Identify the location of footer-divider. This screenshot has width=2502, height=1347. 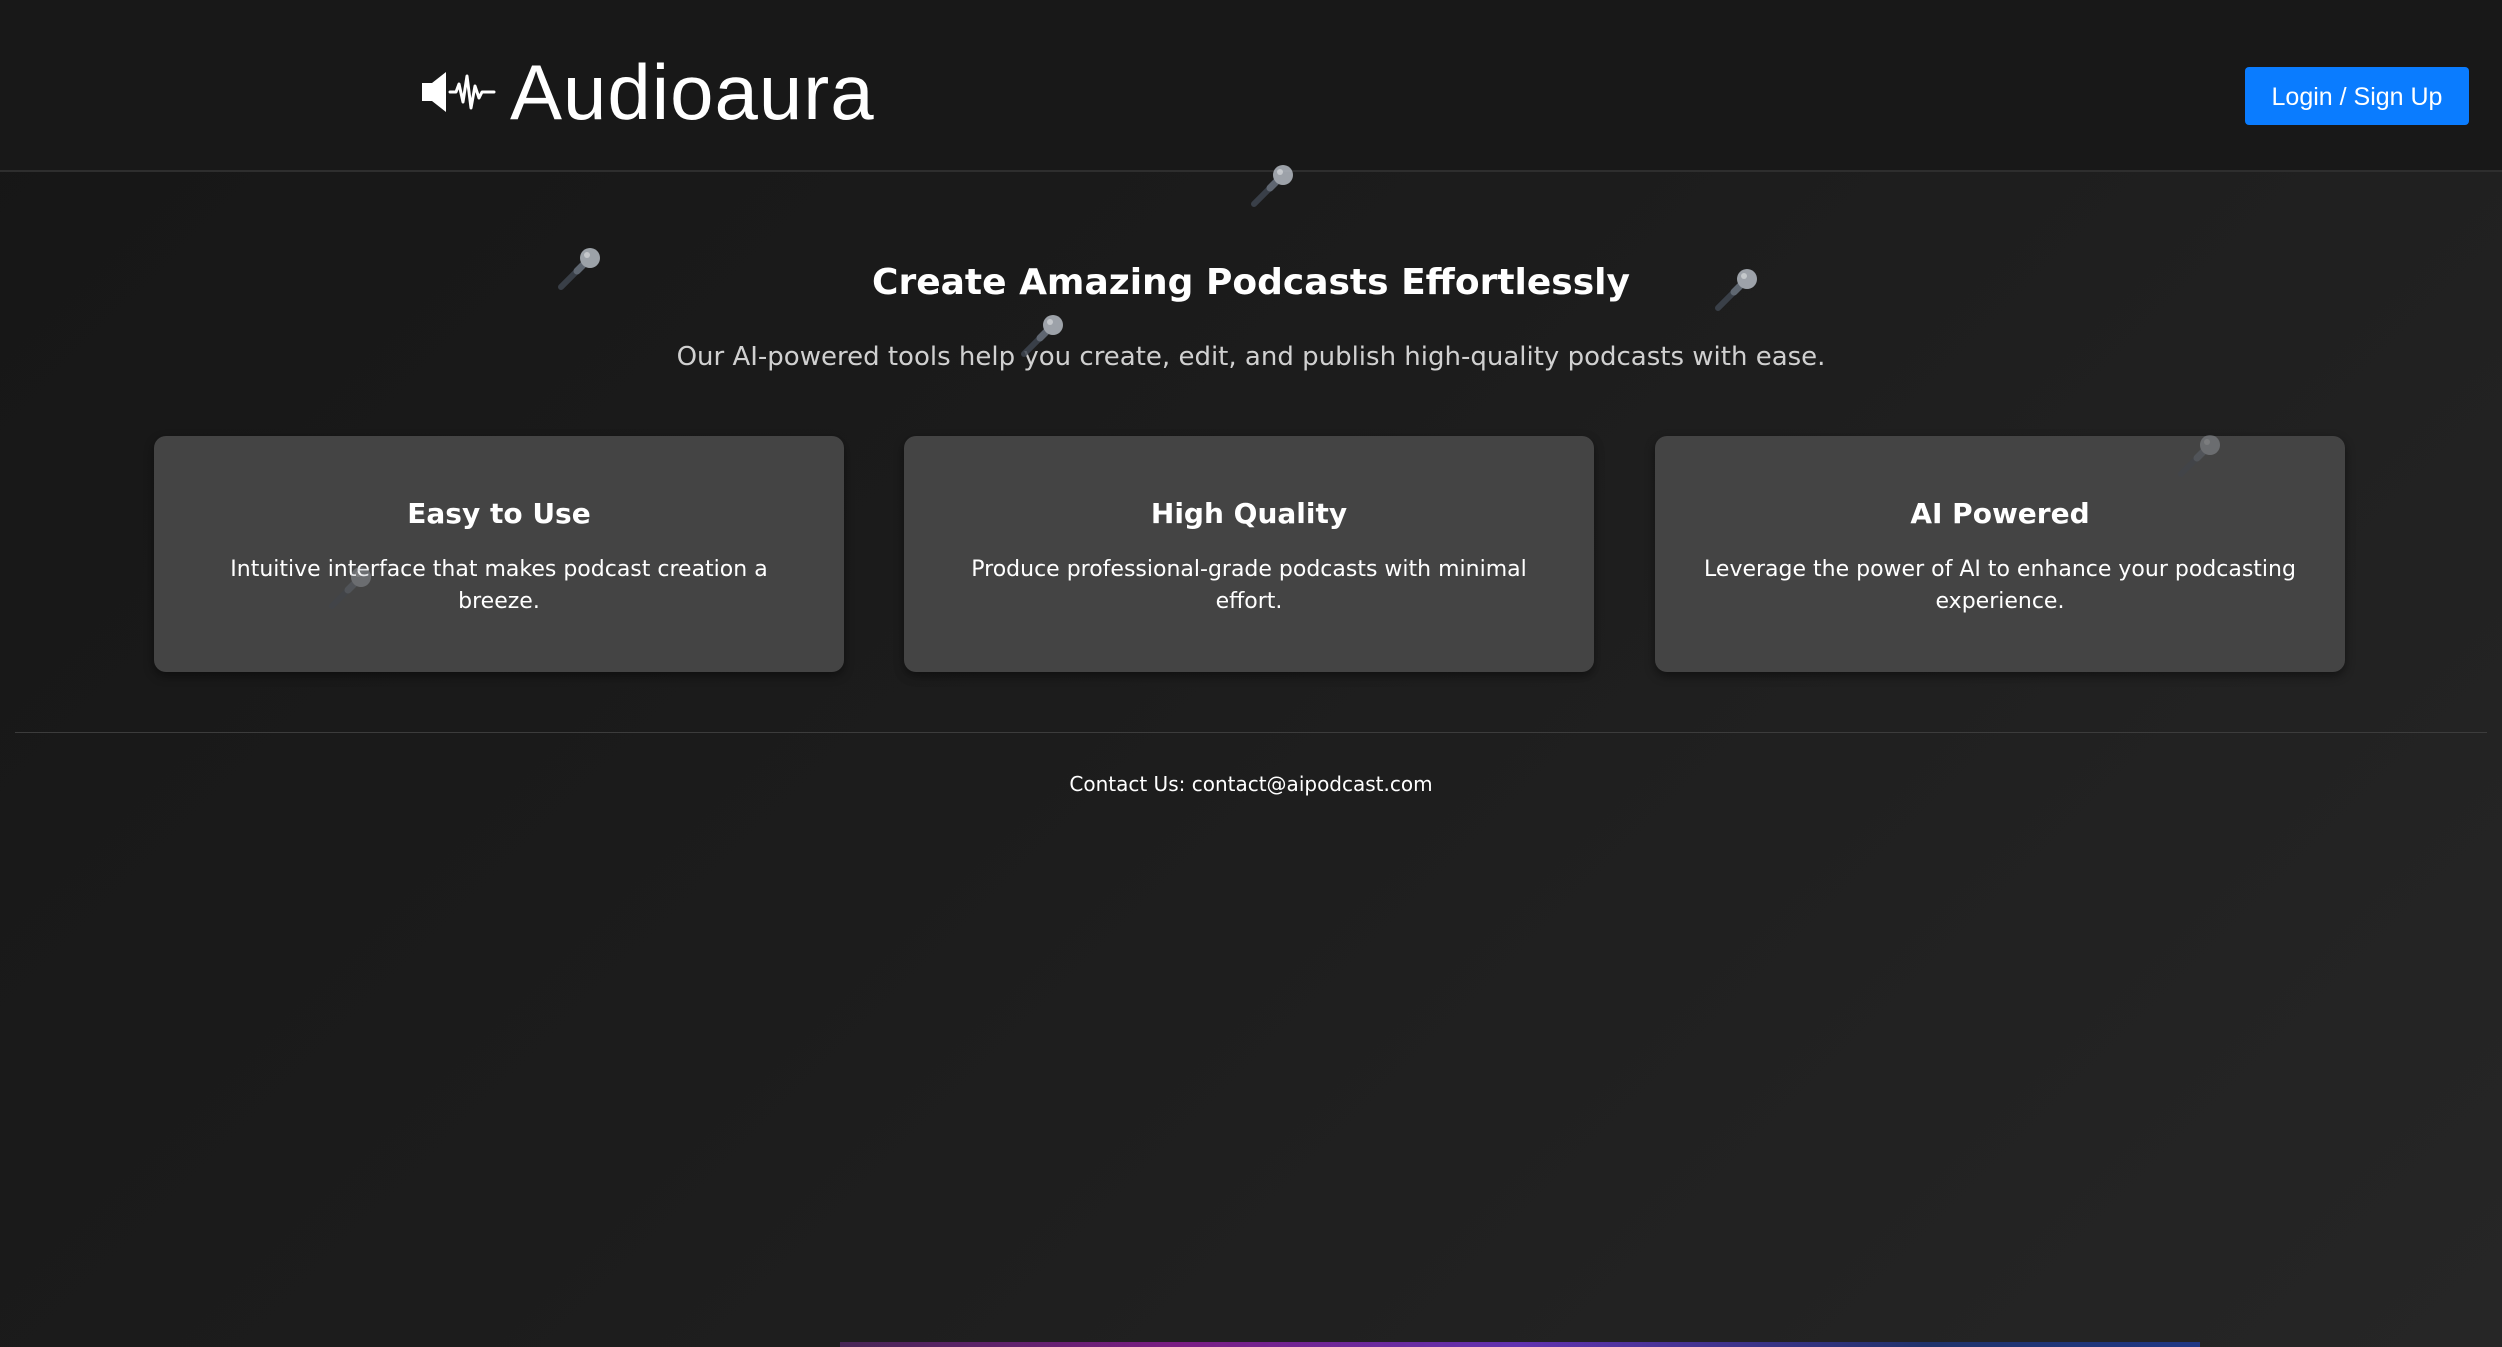
(1251, 732).